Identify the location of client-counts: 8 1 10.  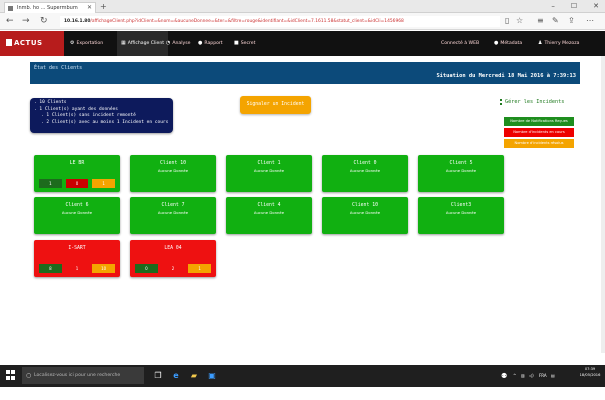
(77, 268).